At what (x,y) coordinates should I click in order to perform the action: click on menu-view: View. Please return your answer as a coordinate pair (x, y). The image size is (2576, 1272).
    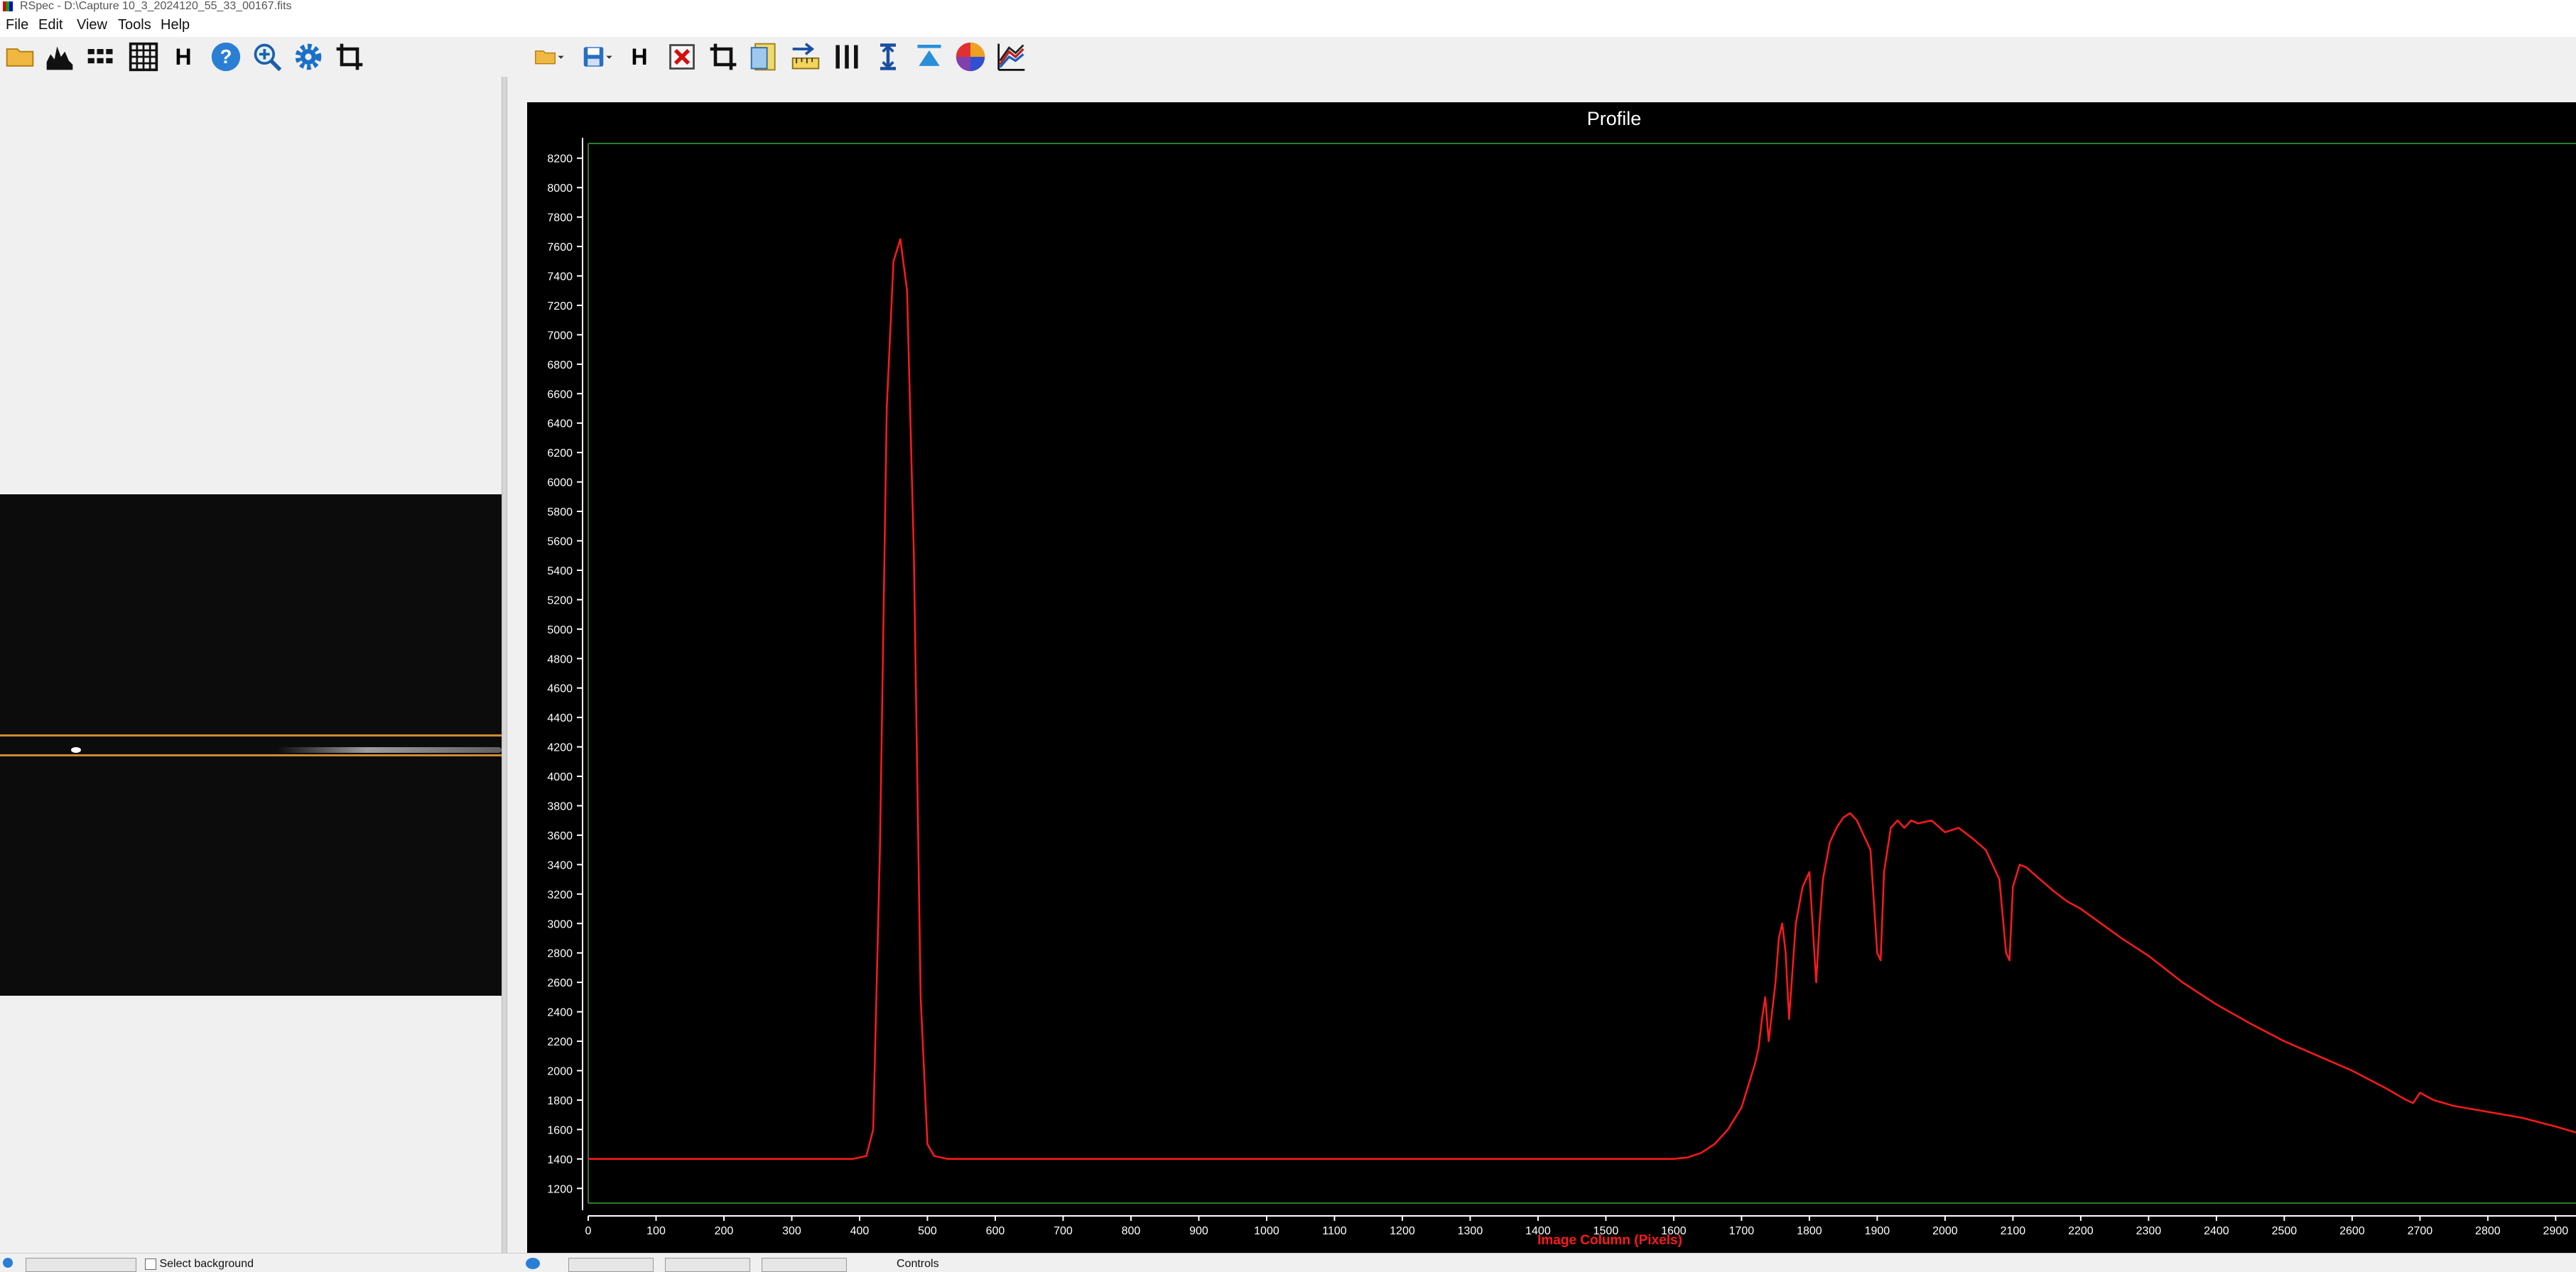
    Looking at the image, I should click on (92, 25).